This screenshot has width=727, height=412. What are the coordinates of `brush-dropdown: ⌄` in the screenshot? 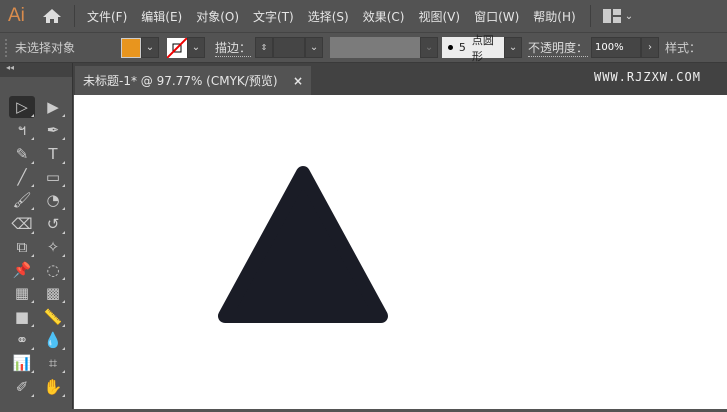 It's located at (513, 47).